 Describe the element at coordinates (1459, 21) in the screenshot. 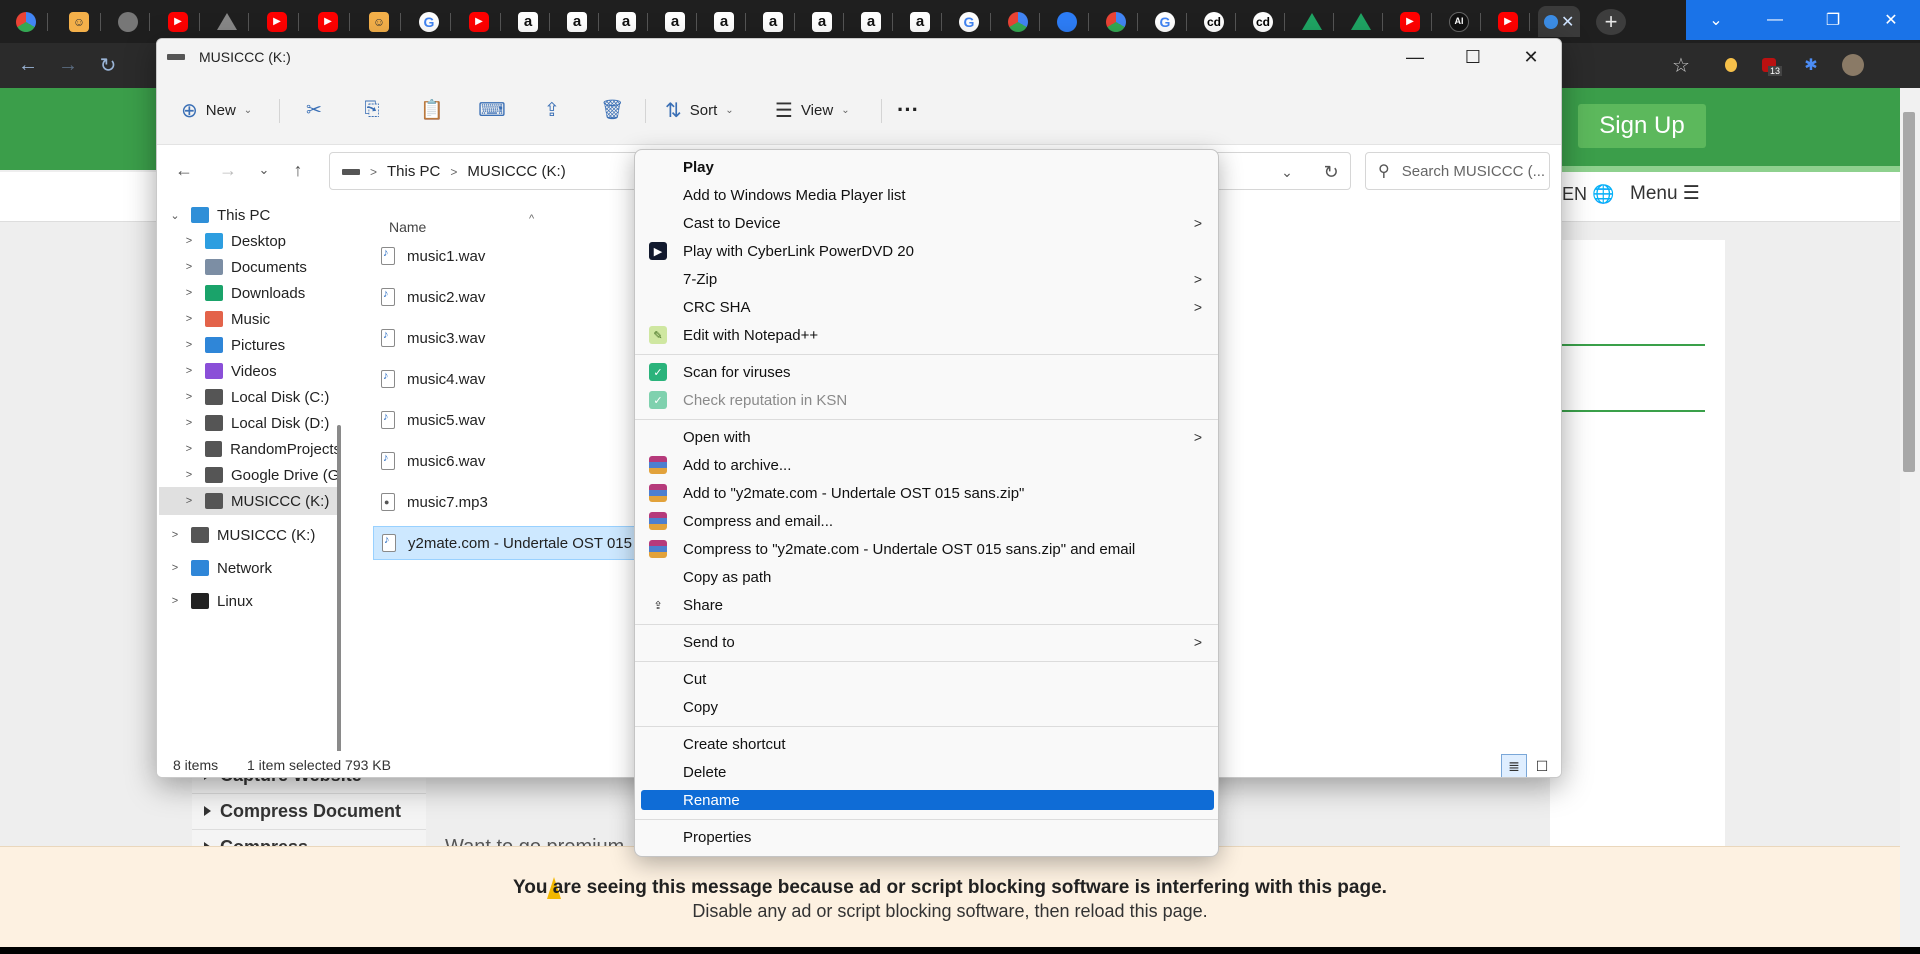

I see `browser-tab: AI` at that location.